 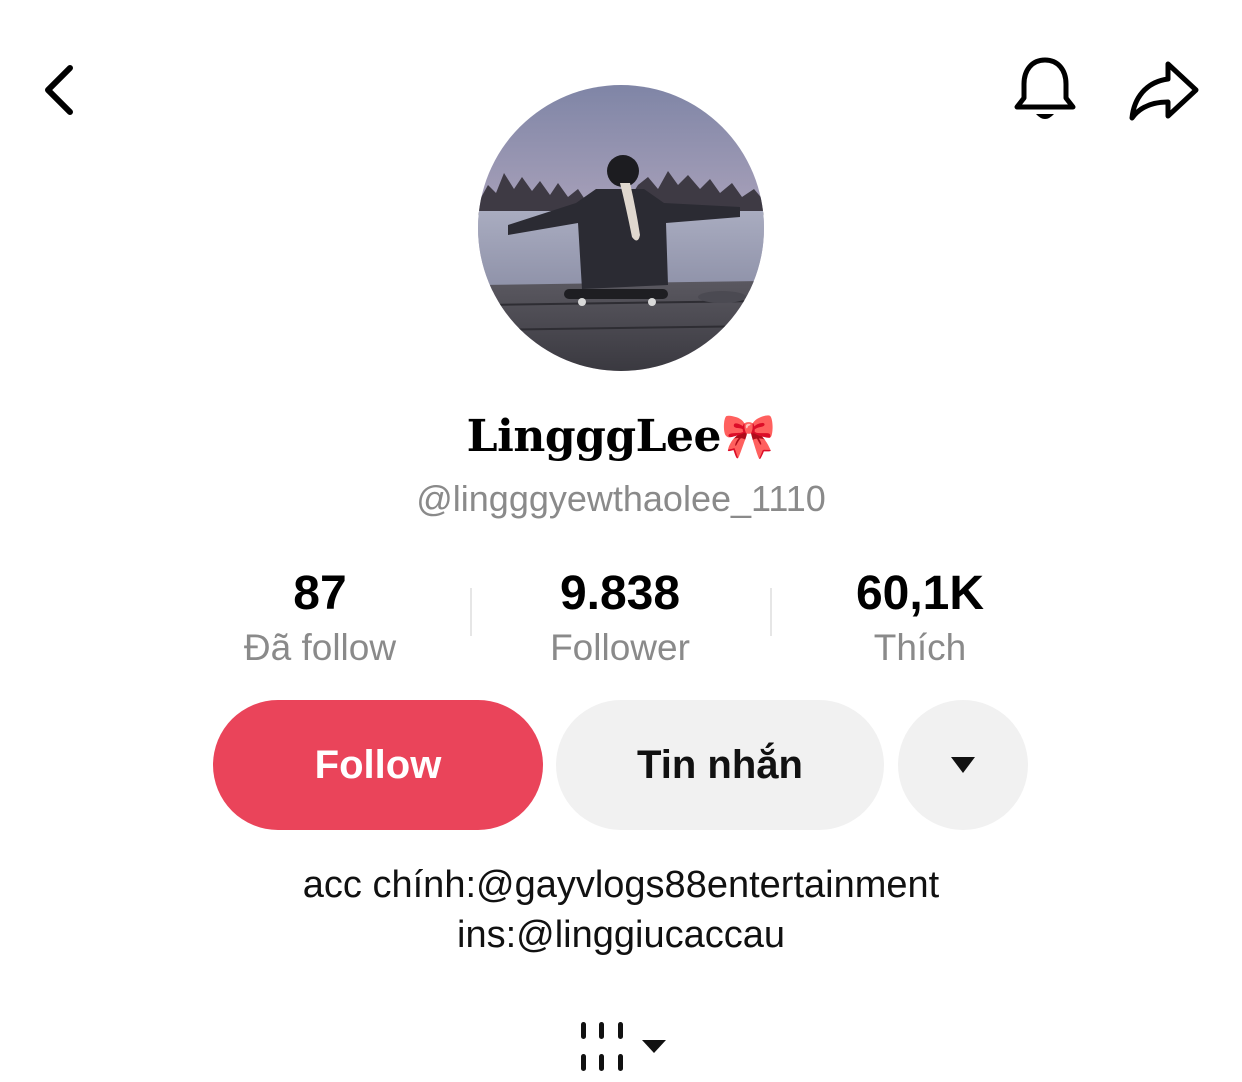 I want to click on grid-bars-icon, so click(x=623, y=1046).